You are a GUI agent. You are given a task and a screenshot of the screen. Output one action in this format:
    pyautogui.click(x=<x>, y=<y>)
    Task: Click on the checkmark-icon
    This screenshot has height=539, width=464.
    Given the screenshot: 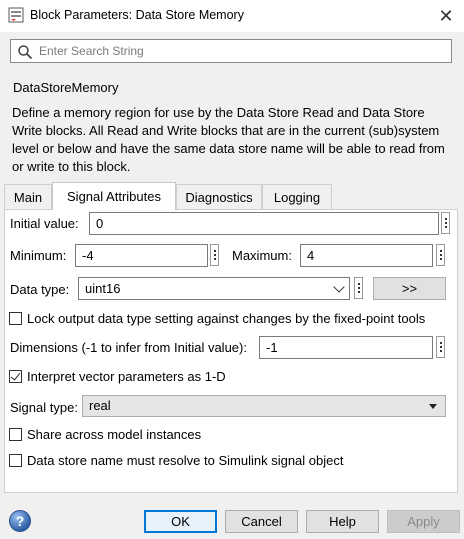 What is the action you would take?
    pyautogui.click(x=15, y=375)
    